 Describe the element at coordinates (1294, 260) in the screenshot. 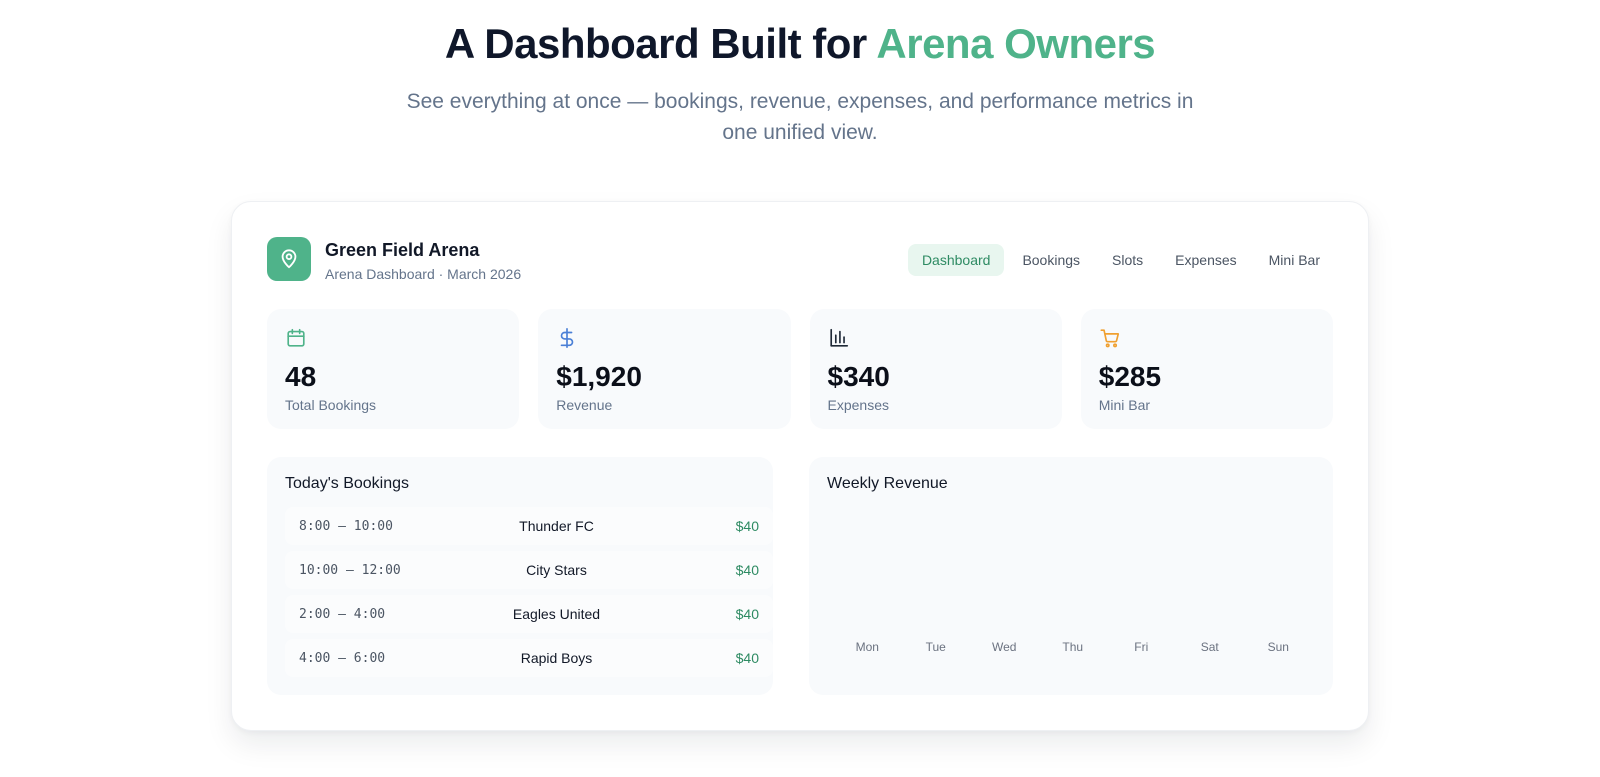

I see `tab-mini-bar: Mini Bar` at that location.